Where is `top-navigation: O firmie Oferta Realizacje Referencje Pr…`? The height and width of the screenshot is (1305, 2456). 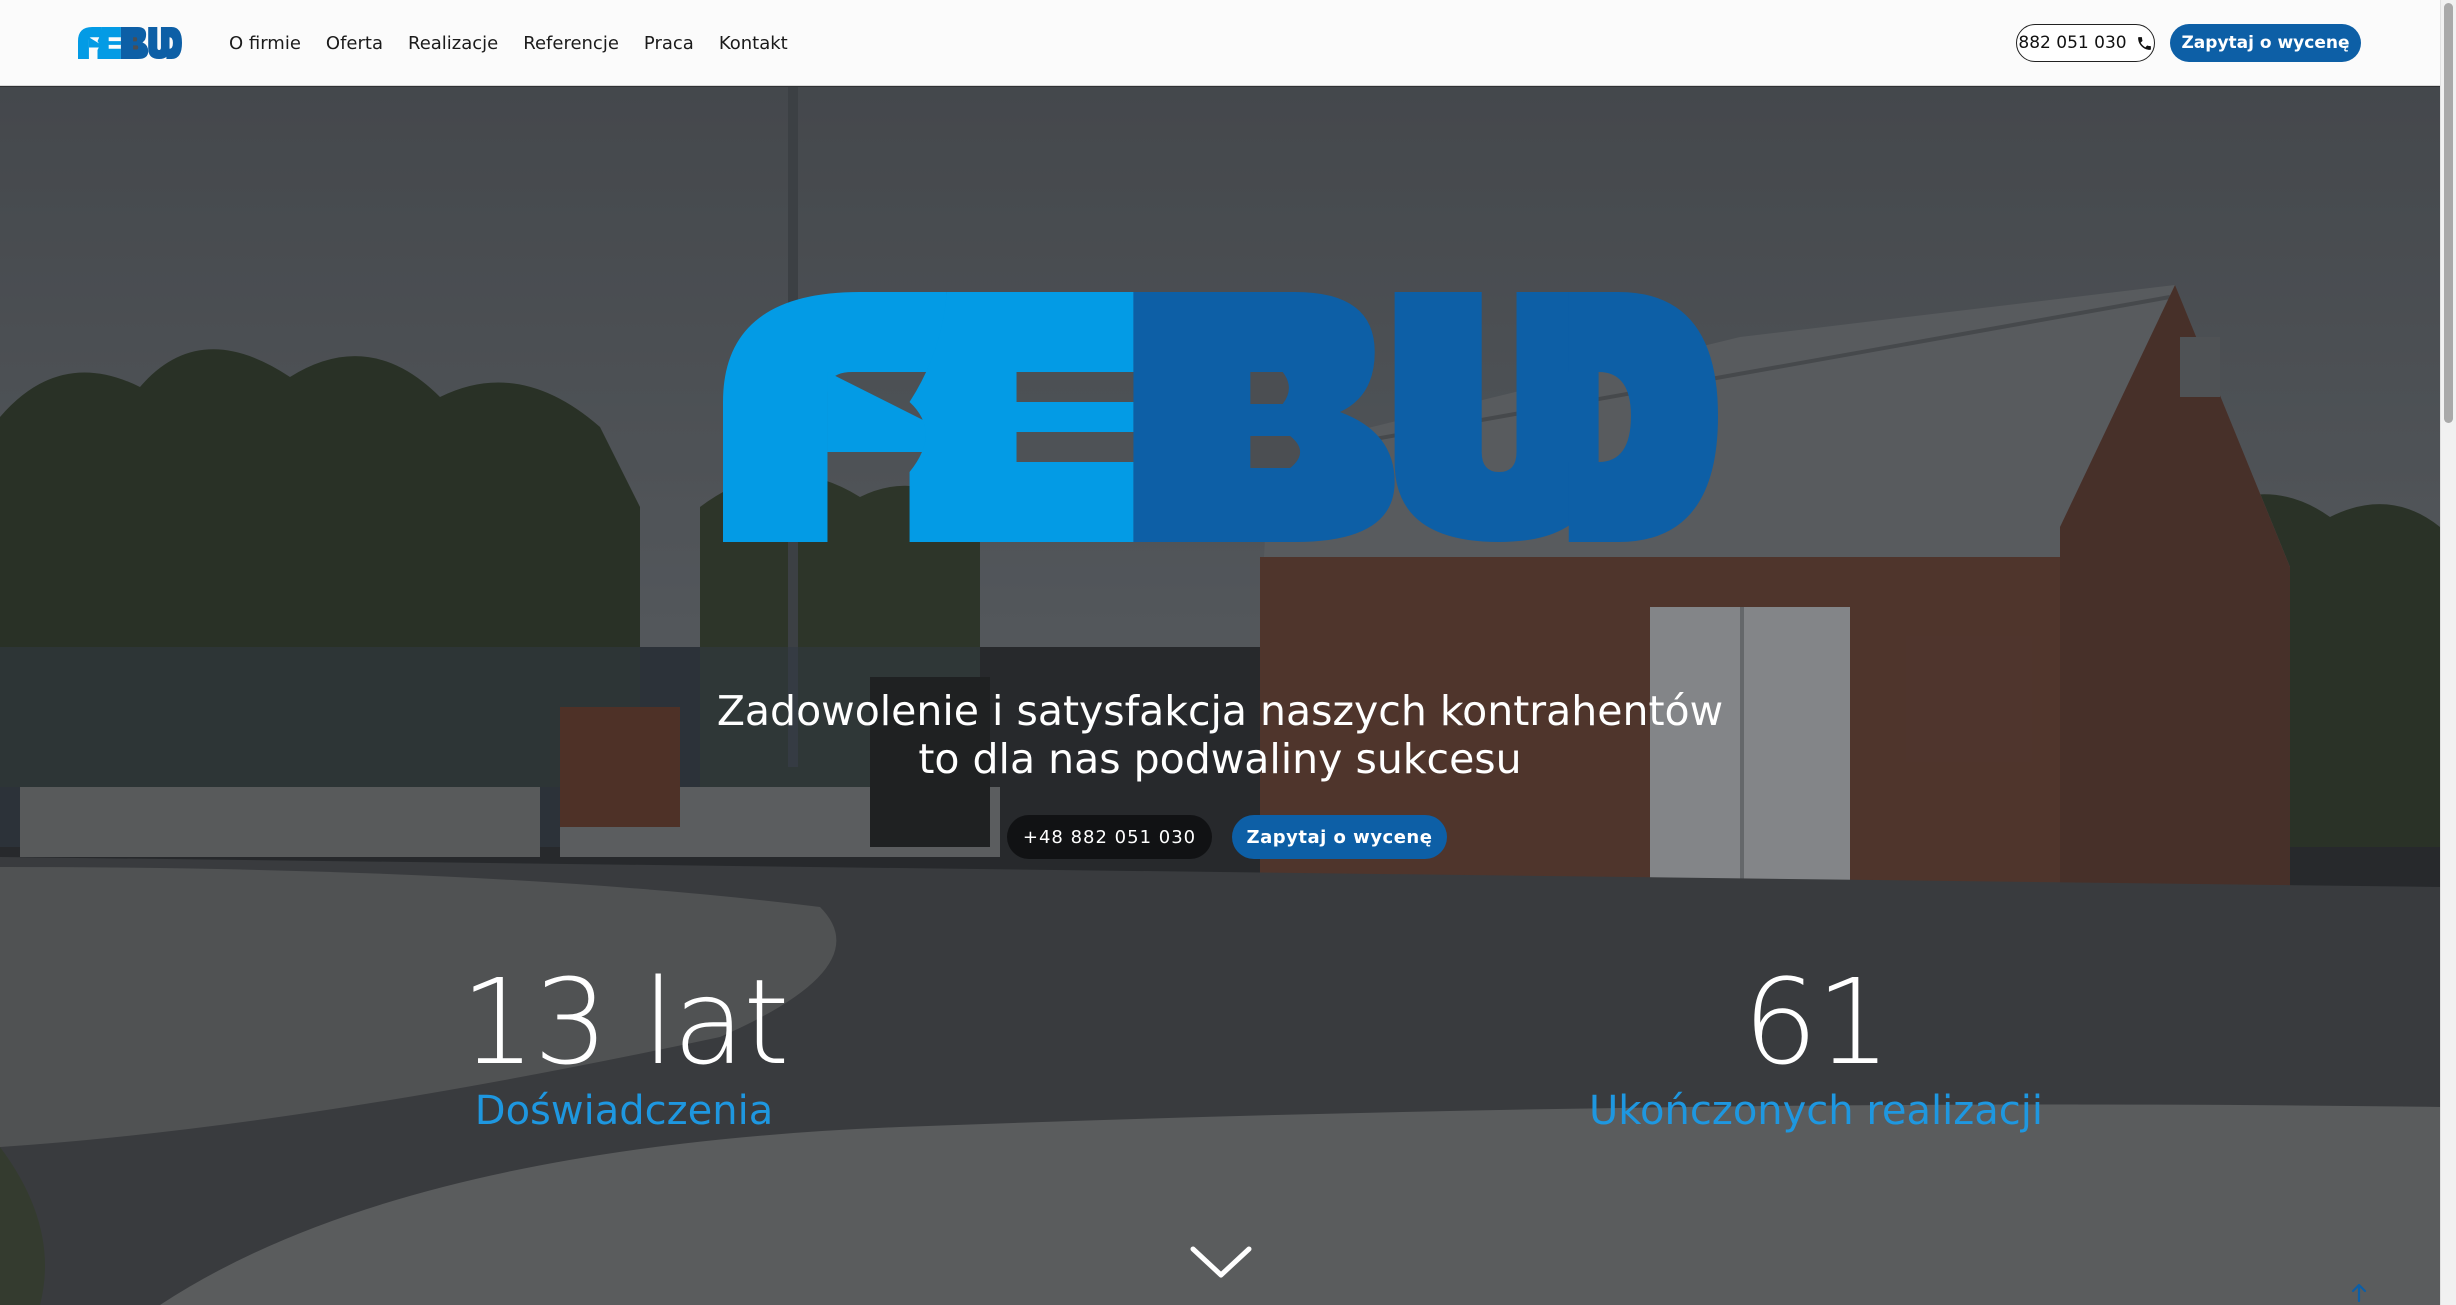
top-navigation: O firmie Oferta Realizacje Referencje Pr… is located at coordinates (1220, 43).